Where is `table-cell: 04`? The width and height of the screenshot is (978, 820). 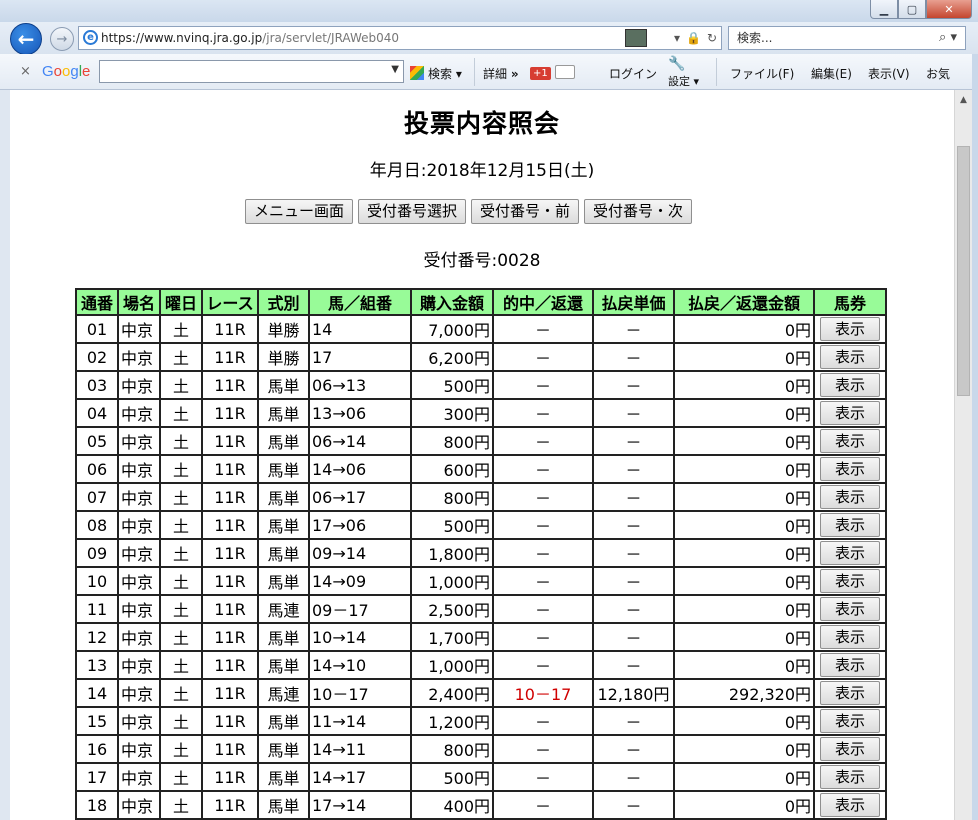
table-cell: 04 is located at coordinates (97, 413).